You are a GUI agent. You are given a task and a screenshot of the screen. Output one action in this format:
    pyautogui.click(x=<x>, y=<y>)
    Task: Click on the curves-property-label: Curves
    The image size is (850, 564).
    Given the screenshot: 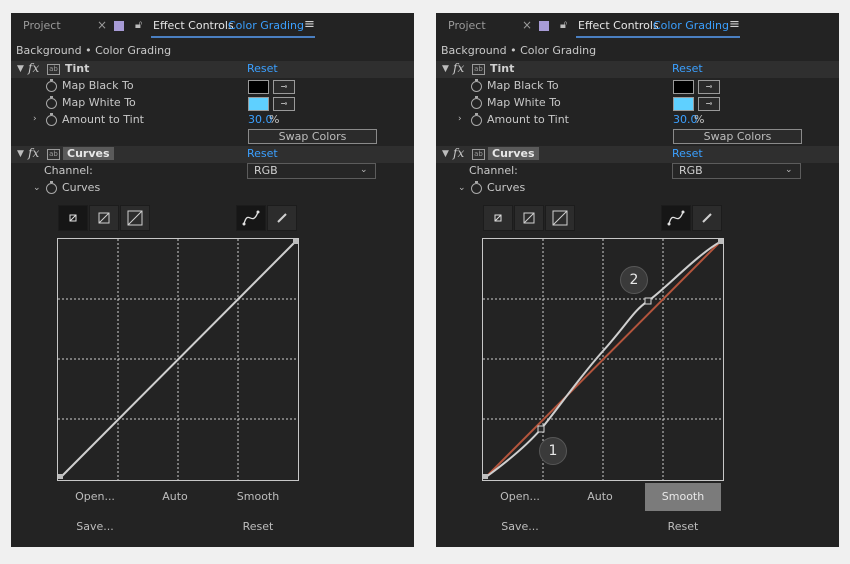 What is the action you would take?
    pyautogui.click(x=81, y=187)
    